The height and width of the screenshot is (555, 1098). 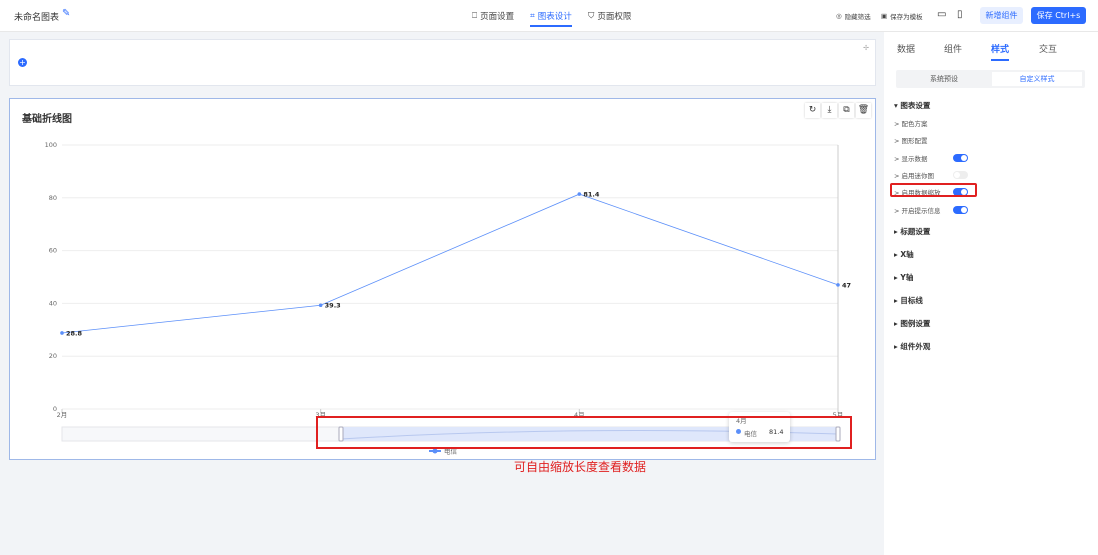 I want to click on subtab-system-preset: 系统预设, so click(x=944, y=79).